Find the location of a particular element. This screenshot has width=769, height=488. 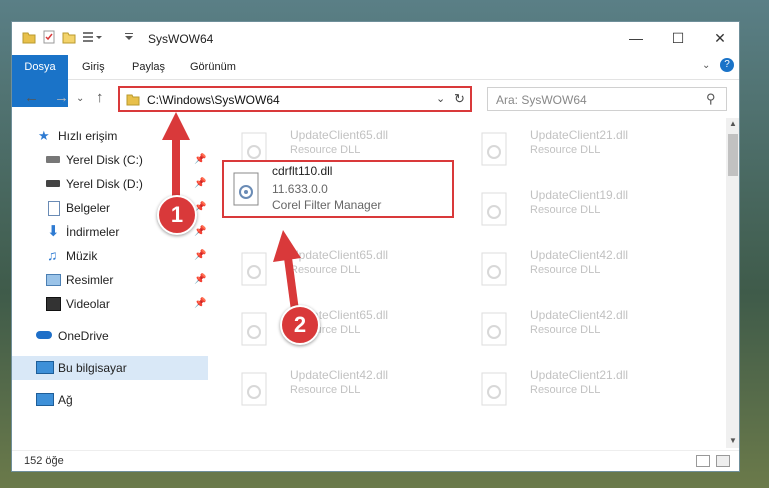

address-bar: C:\Windows\SysWOW64 ⌄ ↻ is located at coordinates (295, 99).